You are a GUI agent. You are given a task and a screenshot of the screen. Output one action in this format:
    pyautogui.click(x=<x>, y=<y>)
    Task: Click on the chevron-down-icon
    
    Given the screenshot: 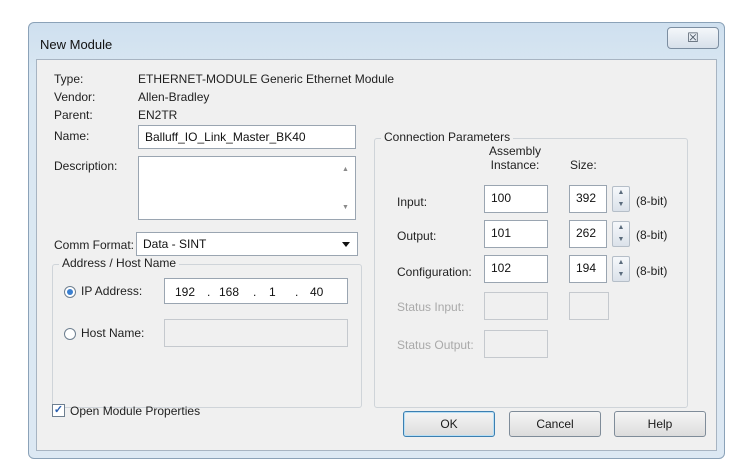 What is the action you would take?
    pyautogui.click(x=346, y=244)
    